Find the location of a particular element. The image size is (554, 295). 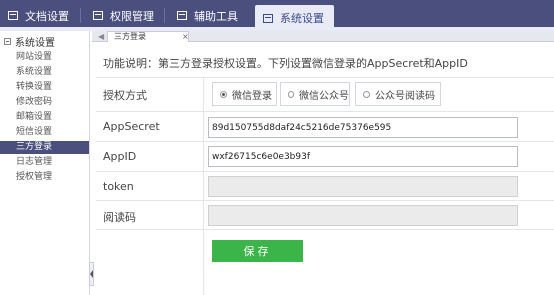

radio-wechat-login: 微信登录 is located at coordinates (244, 94).